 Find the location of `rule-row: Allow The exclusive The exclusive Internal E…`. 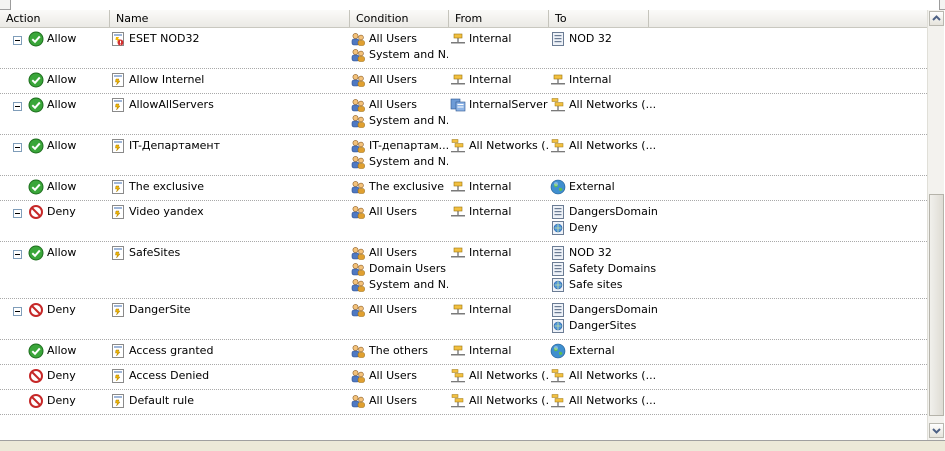

rule-row: Allow The exclusive The exclusive Internal E… is located at coordinates (463, 188).